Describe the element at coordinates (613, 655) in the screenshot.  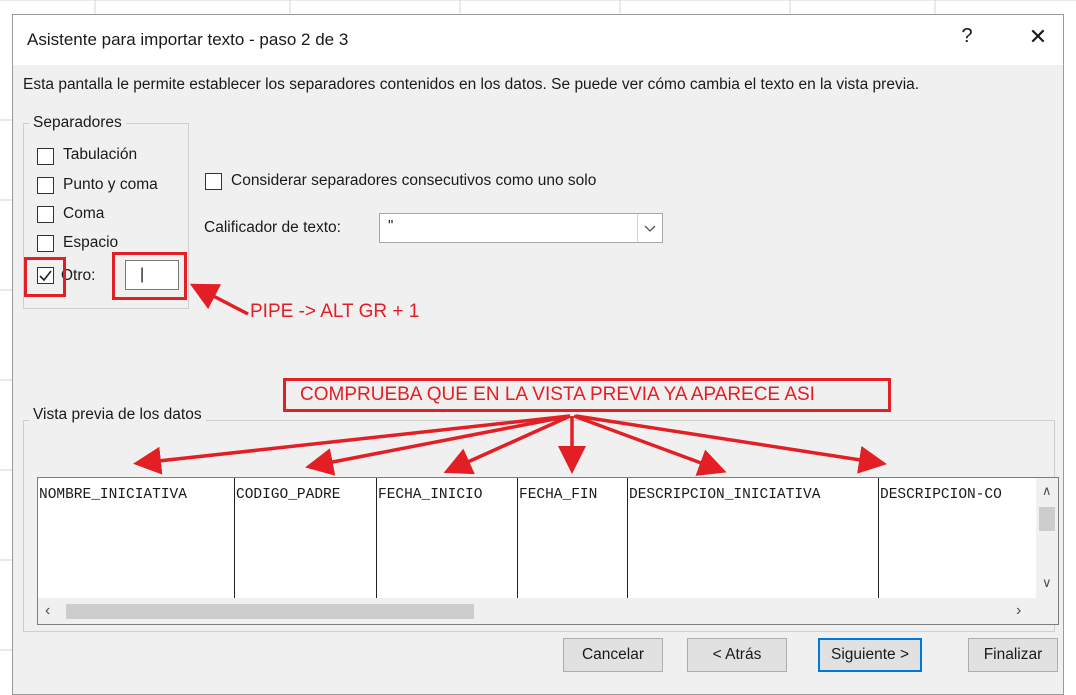
I see `cancel-button: Cancelar` at that location.